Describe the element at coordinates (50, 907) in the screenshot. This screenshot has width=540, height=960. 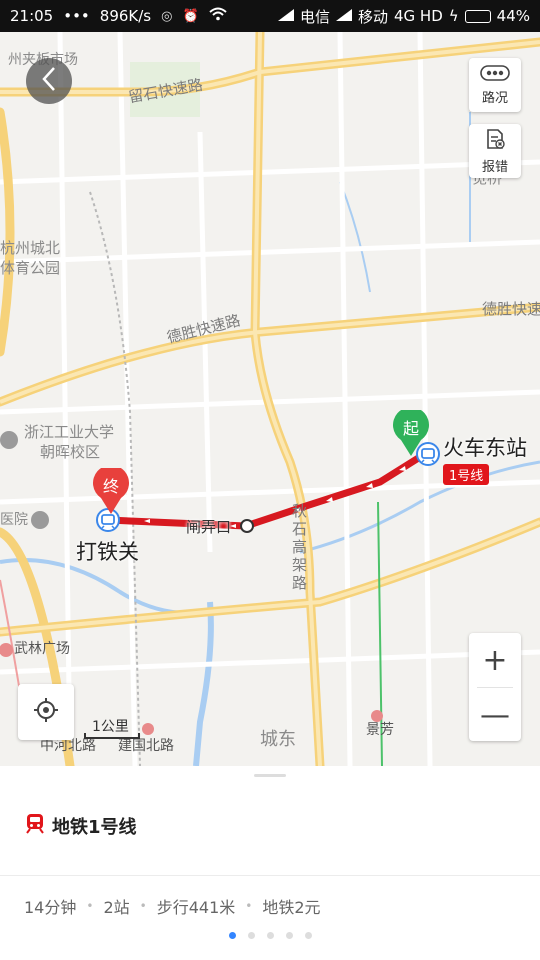
I see `duration: 14分钟` at that location.